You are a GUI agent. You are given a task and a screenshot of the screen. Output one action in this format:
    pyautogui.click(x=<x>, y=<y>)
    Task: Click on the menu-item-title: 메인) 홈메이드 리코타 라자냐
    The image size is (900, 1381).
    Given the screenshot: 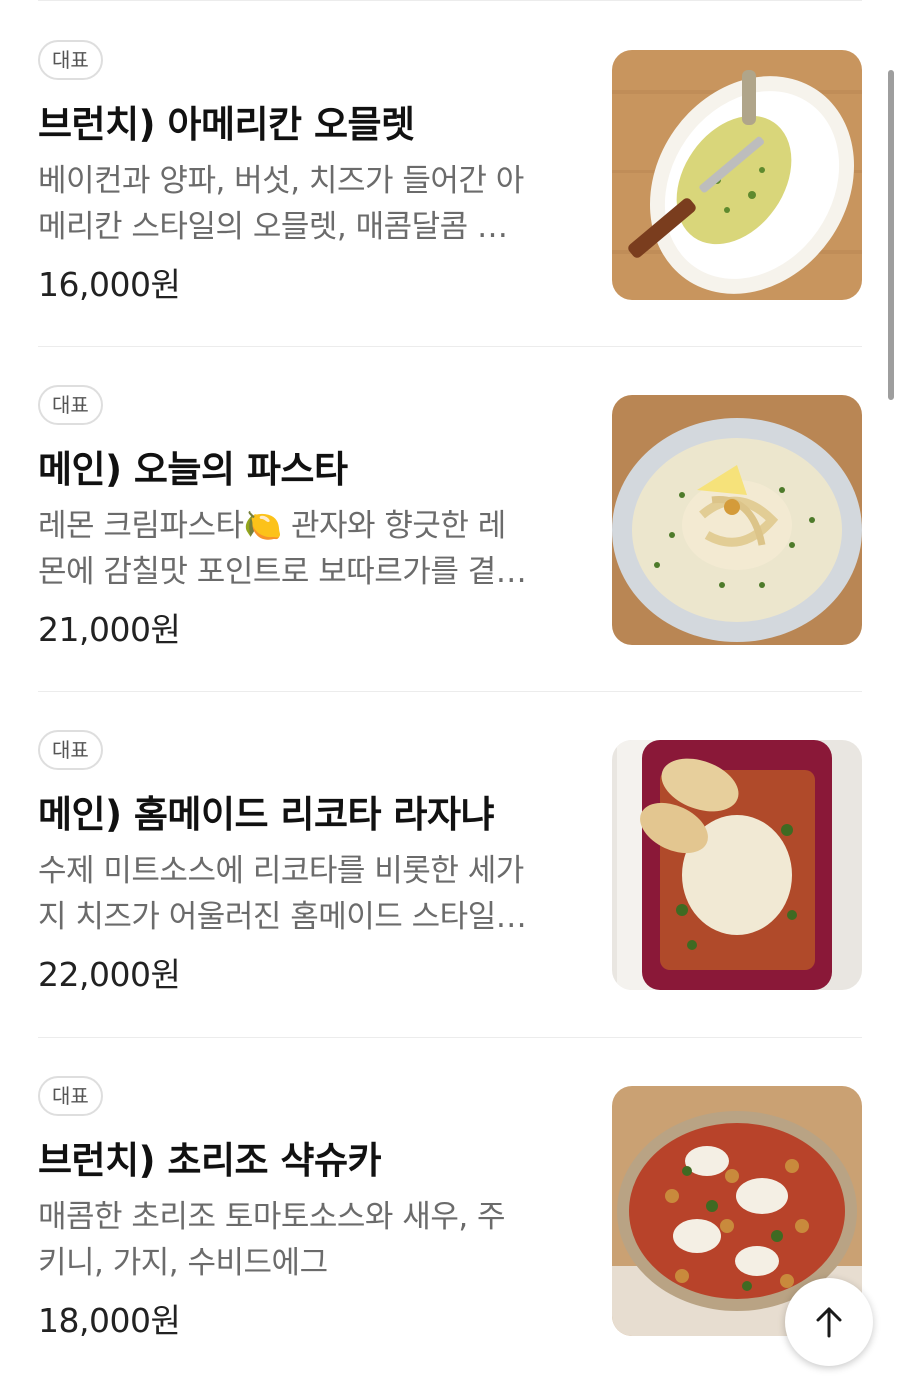 What is the action you would take?
    pyautogui.click(x=266, y=814)
    